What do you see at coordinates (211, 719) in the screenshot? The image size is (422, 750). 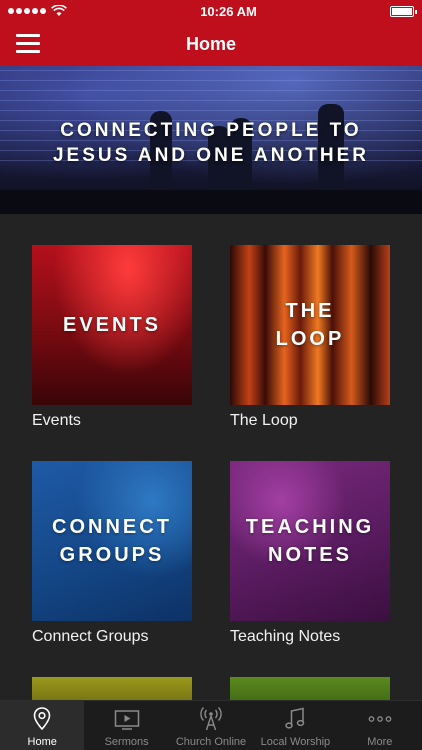 I see `broadcast-tower-icon` at bounding box center [211, 719].